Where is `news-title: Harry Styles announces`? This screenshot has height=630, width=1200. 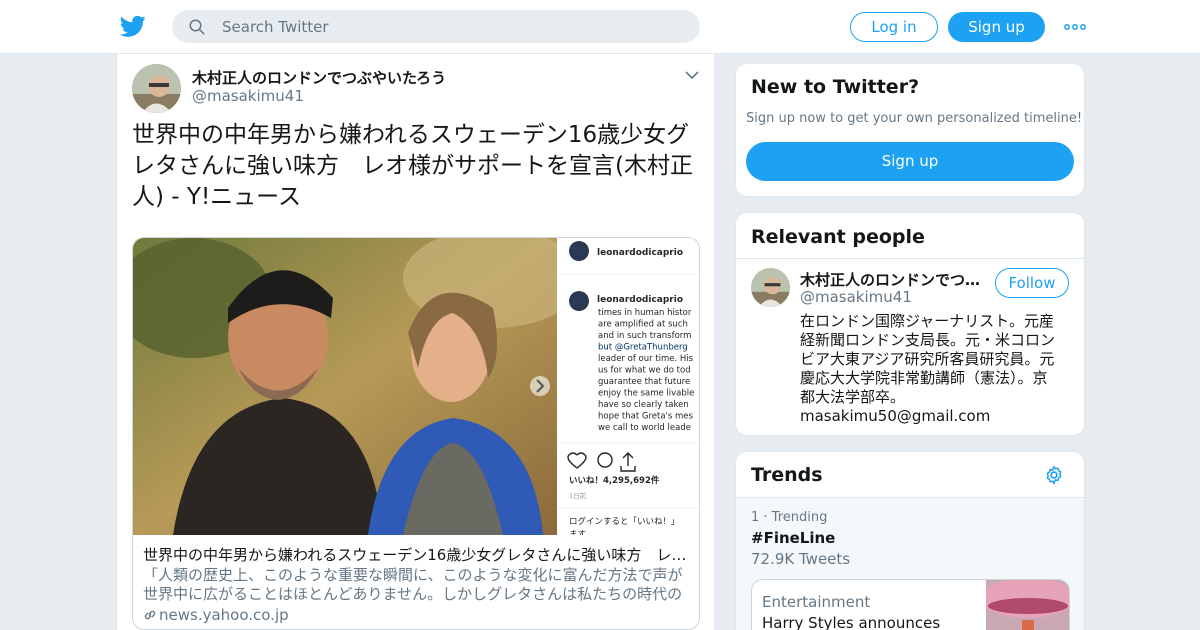
news-title: Harry Styles announces is located at coordinates (851, 622).